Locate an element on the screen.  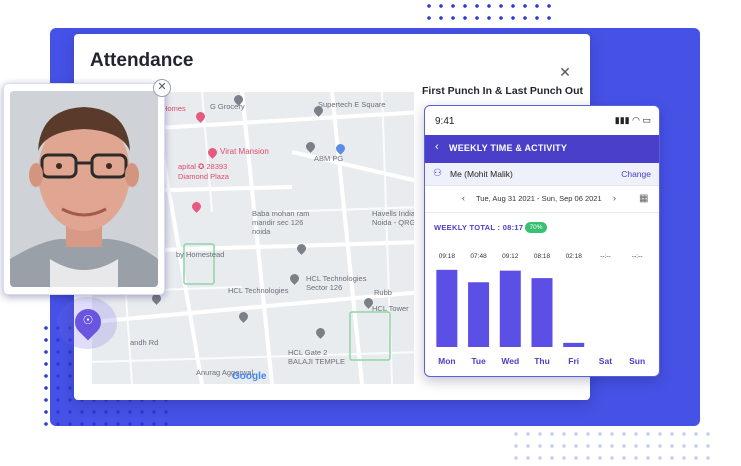
calendar-icon: ▦ is located at coordinates (643, 198).